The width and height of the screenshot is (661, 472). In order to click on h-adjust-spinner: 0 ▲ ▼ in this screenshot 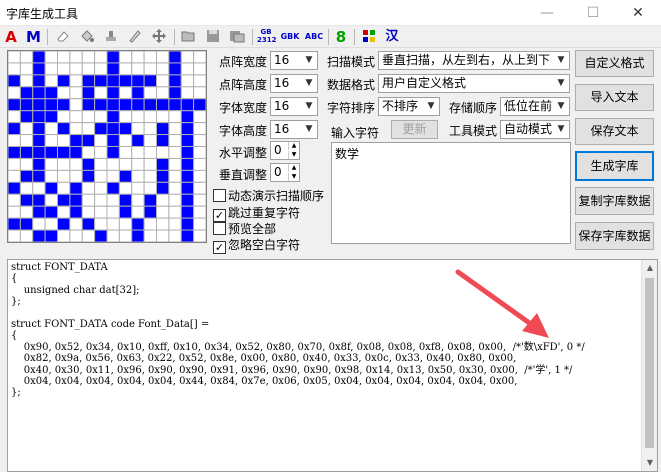, I will do `click(285, 150)`.